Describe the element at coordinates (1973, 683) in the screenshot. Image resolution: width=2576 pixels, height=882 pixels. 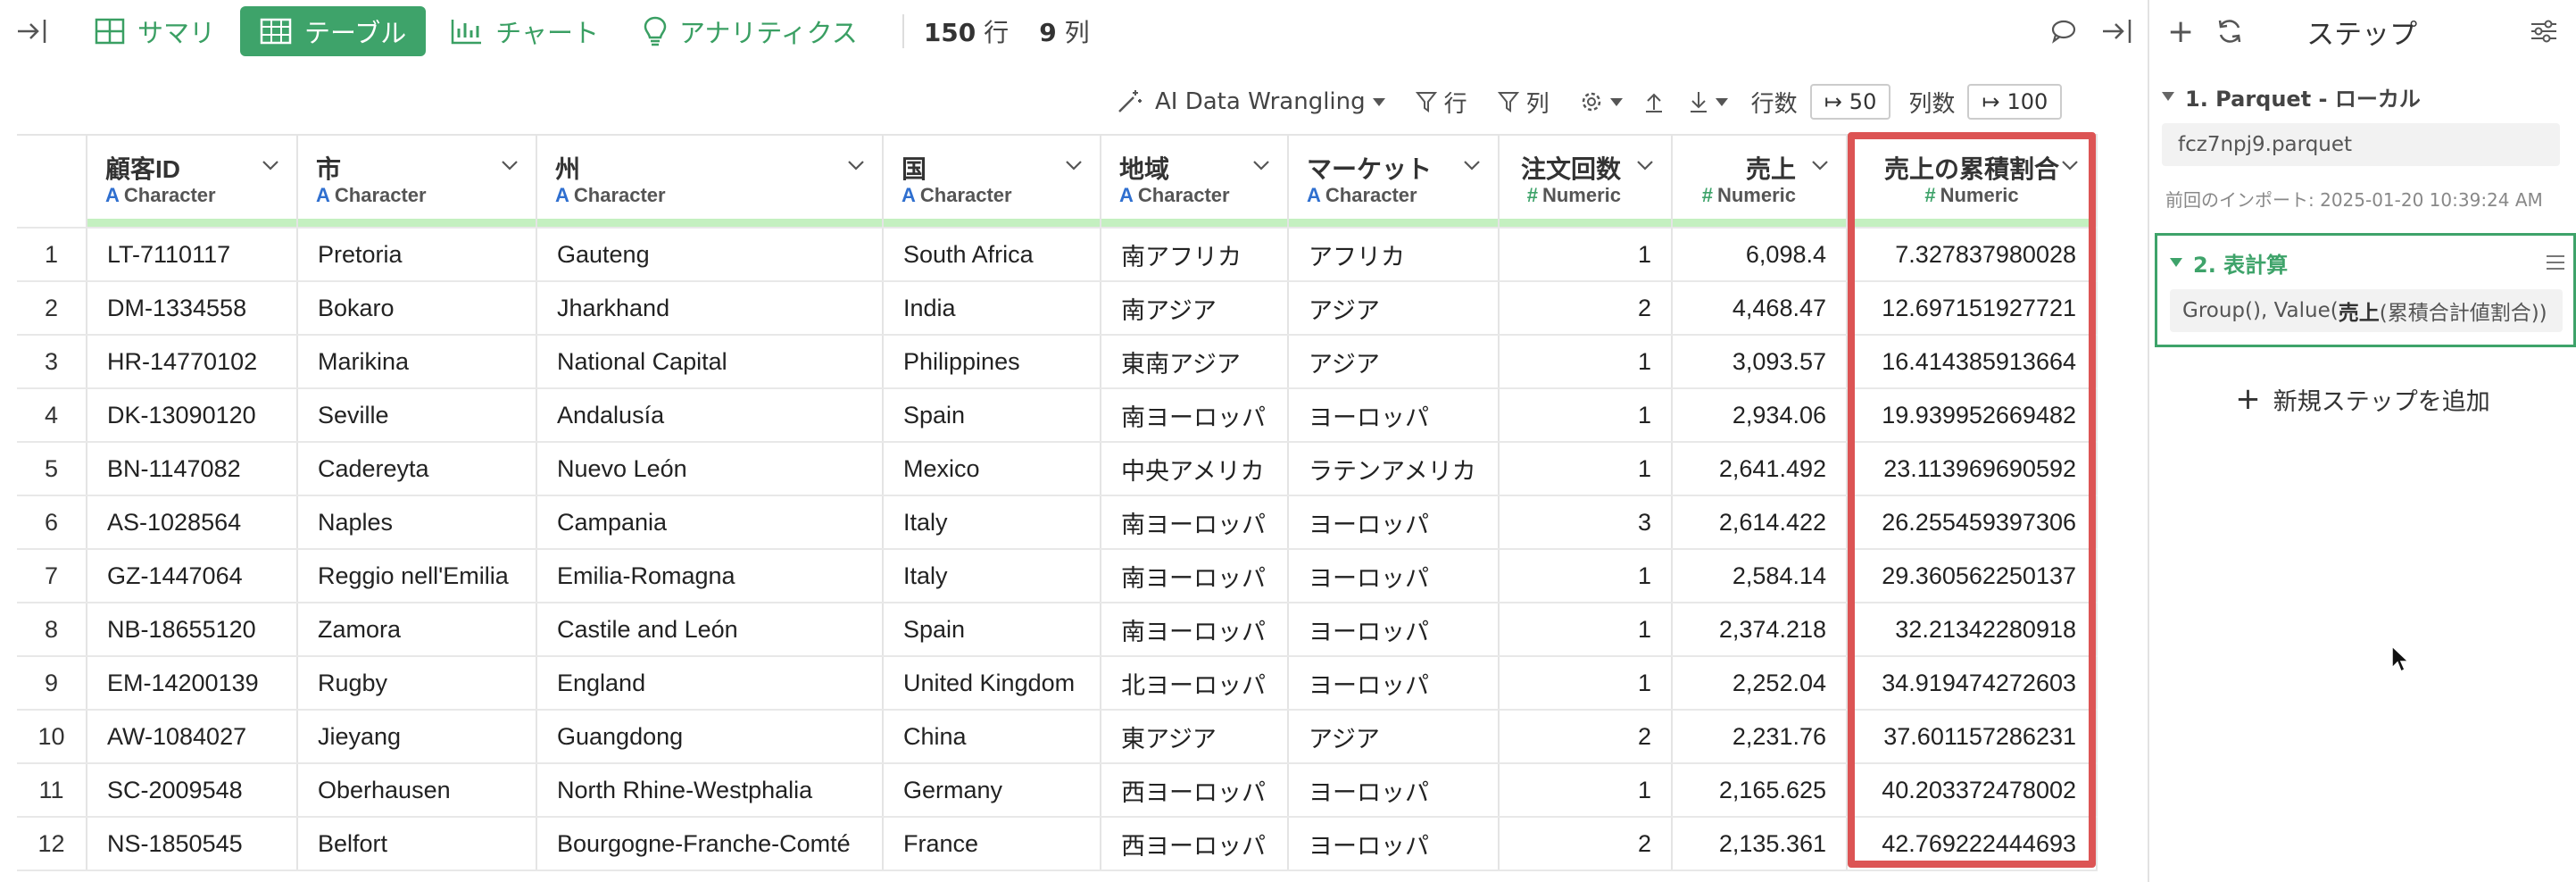
I see `table-cell: 34.919474272603` at that location.